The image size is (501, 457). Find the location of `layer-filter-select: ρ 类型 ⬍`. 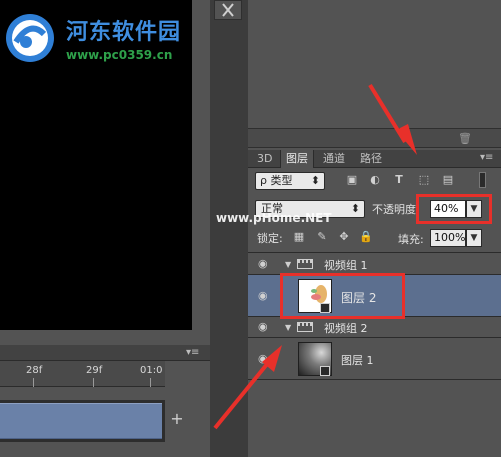

layer-filter-select: ρ 类型 ⬍ is located at coordinates (290, 181).